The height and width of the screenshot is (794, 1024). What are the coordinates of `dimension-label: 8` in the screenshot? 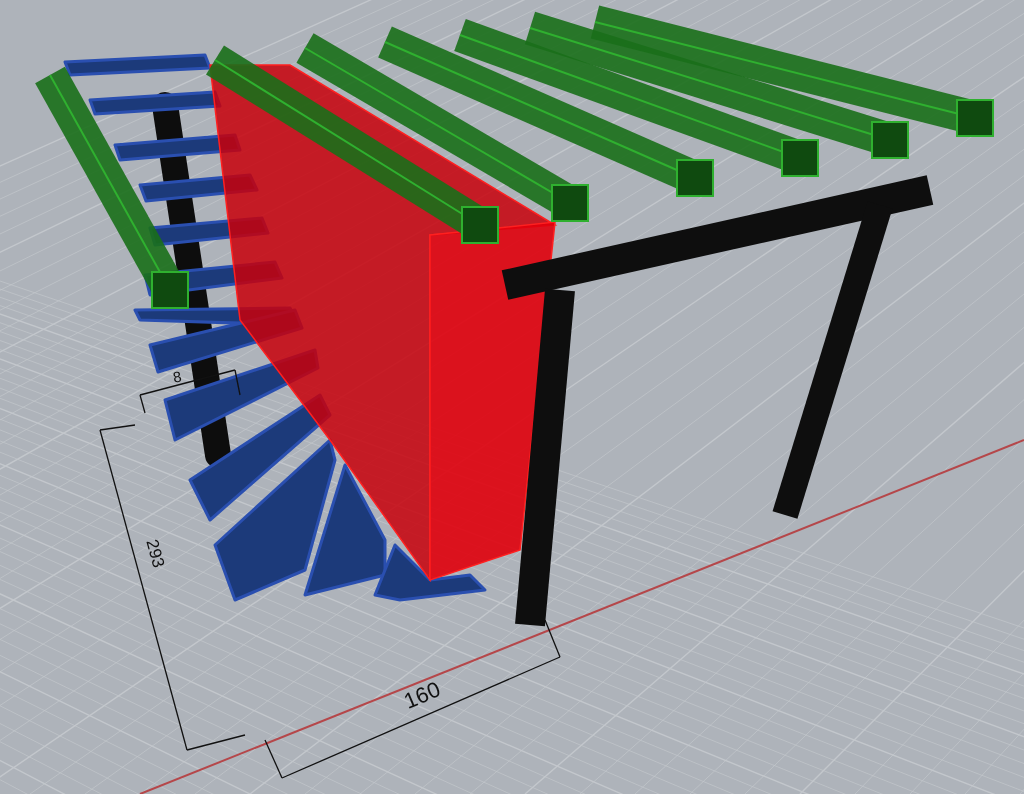 It's located at (177, 376).